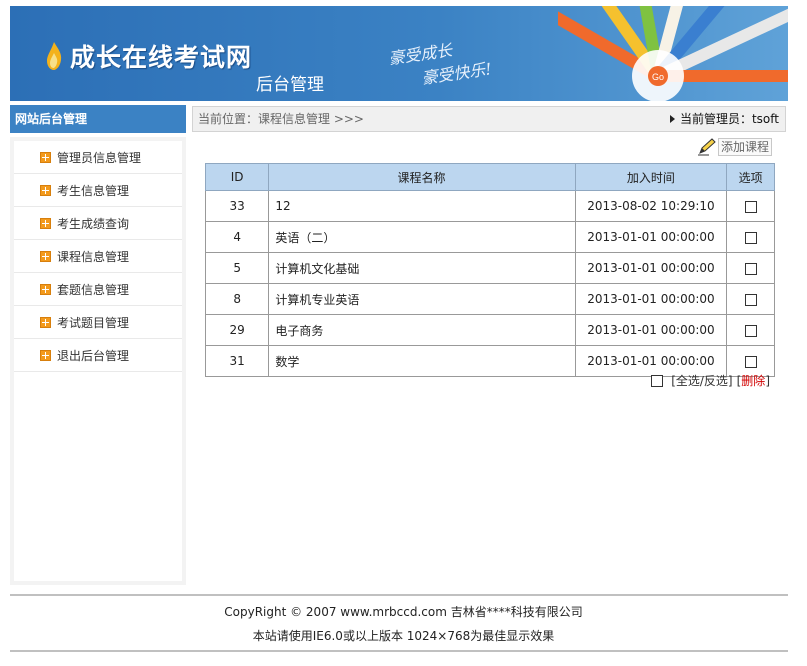 The height and width of the screenshot is (666, 807). Describe the element at coordinates (422, 299) in the screenshot. I see `cell-course-name: 计算机专业英语` at that location.